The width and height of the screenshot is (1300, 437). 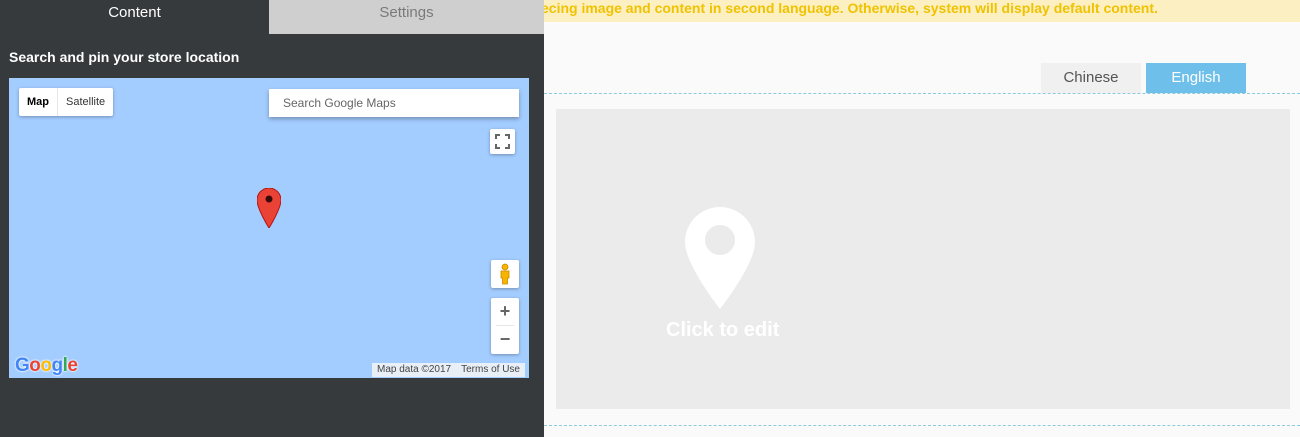 What do you see at coordinates (922, 93) in the screenshot?
I see `section-divider-top` at bounding box center [922, 93].